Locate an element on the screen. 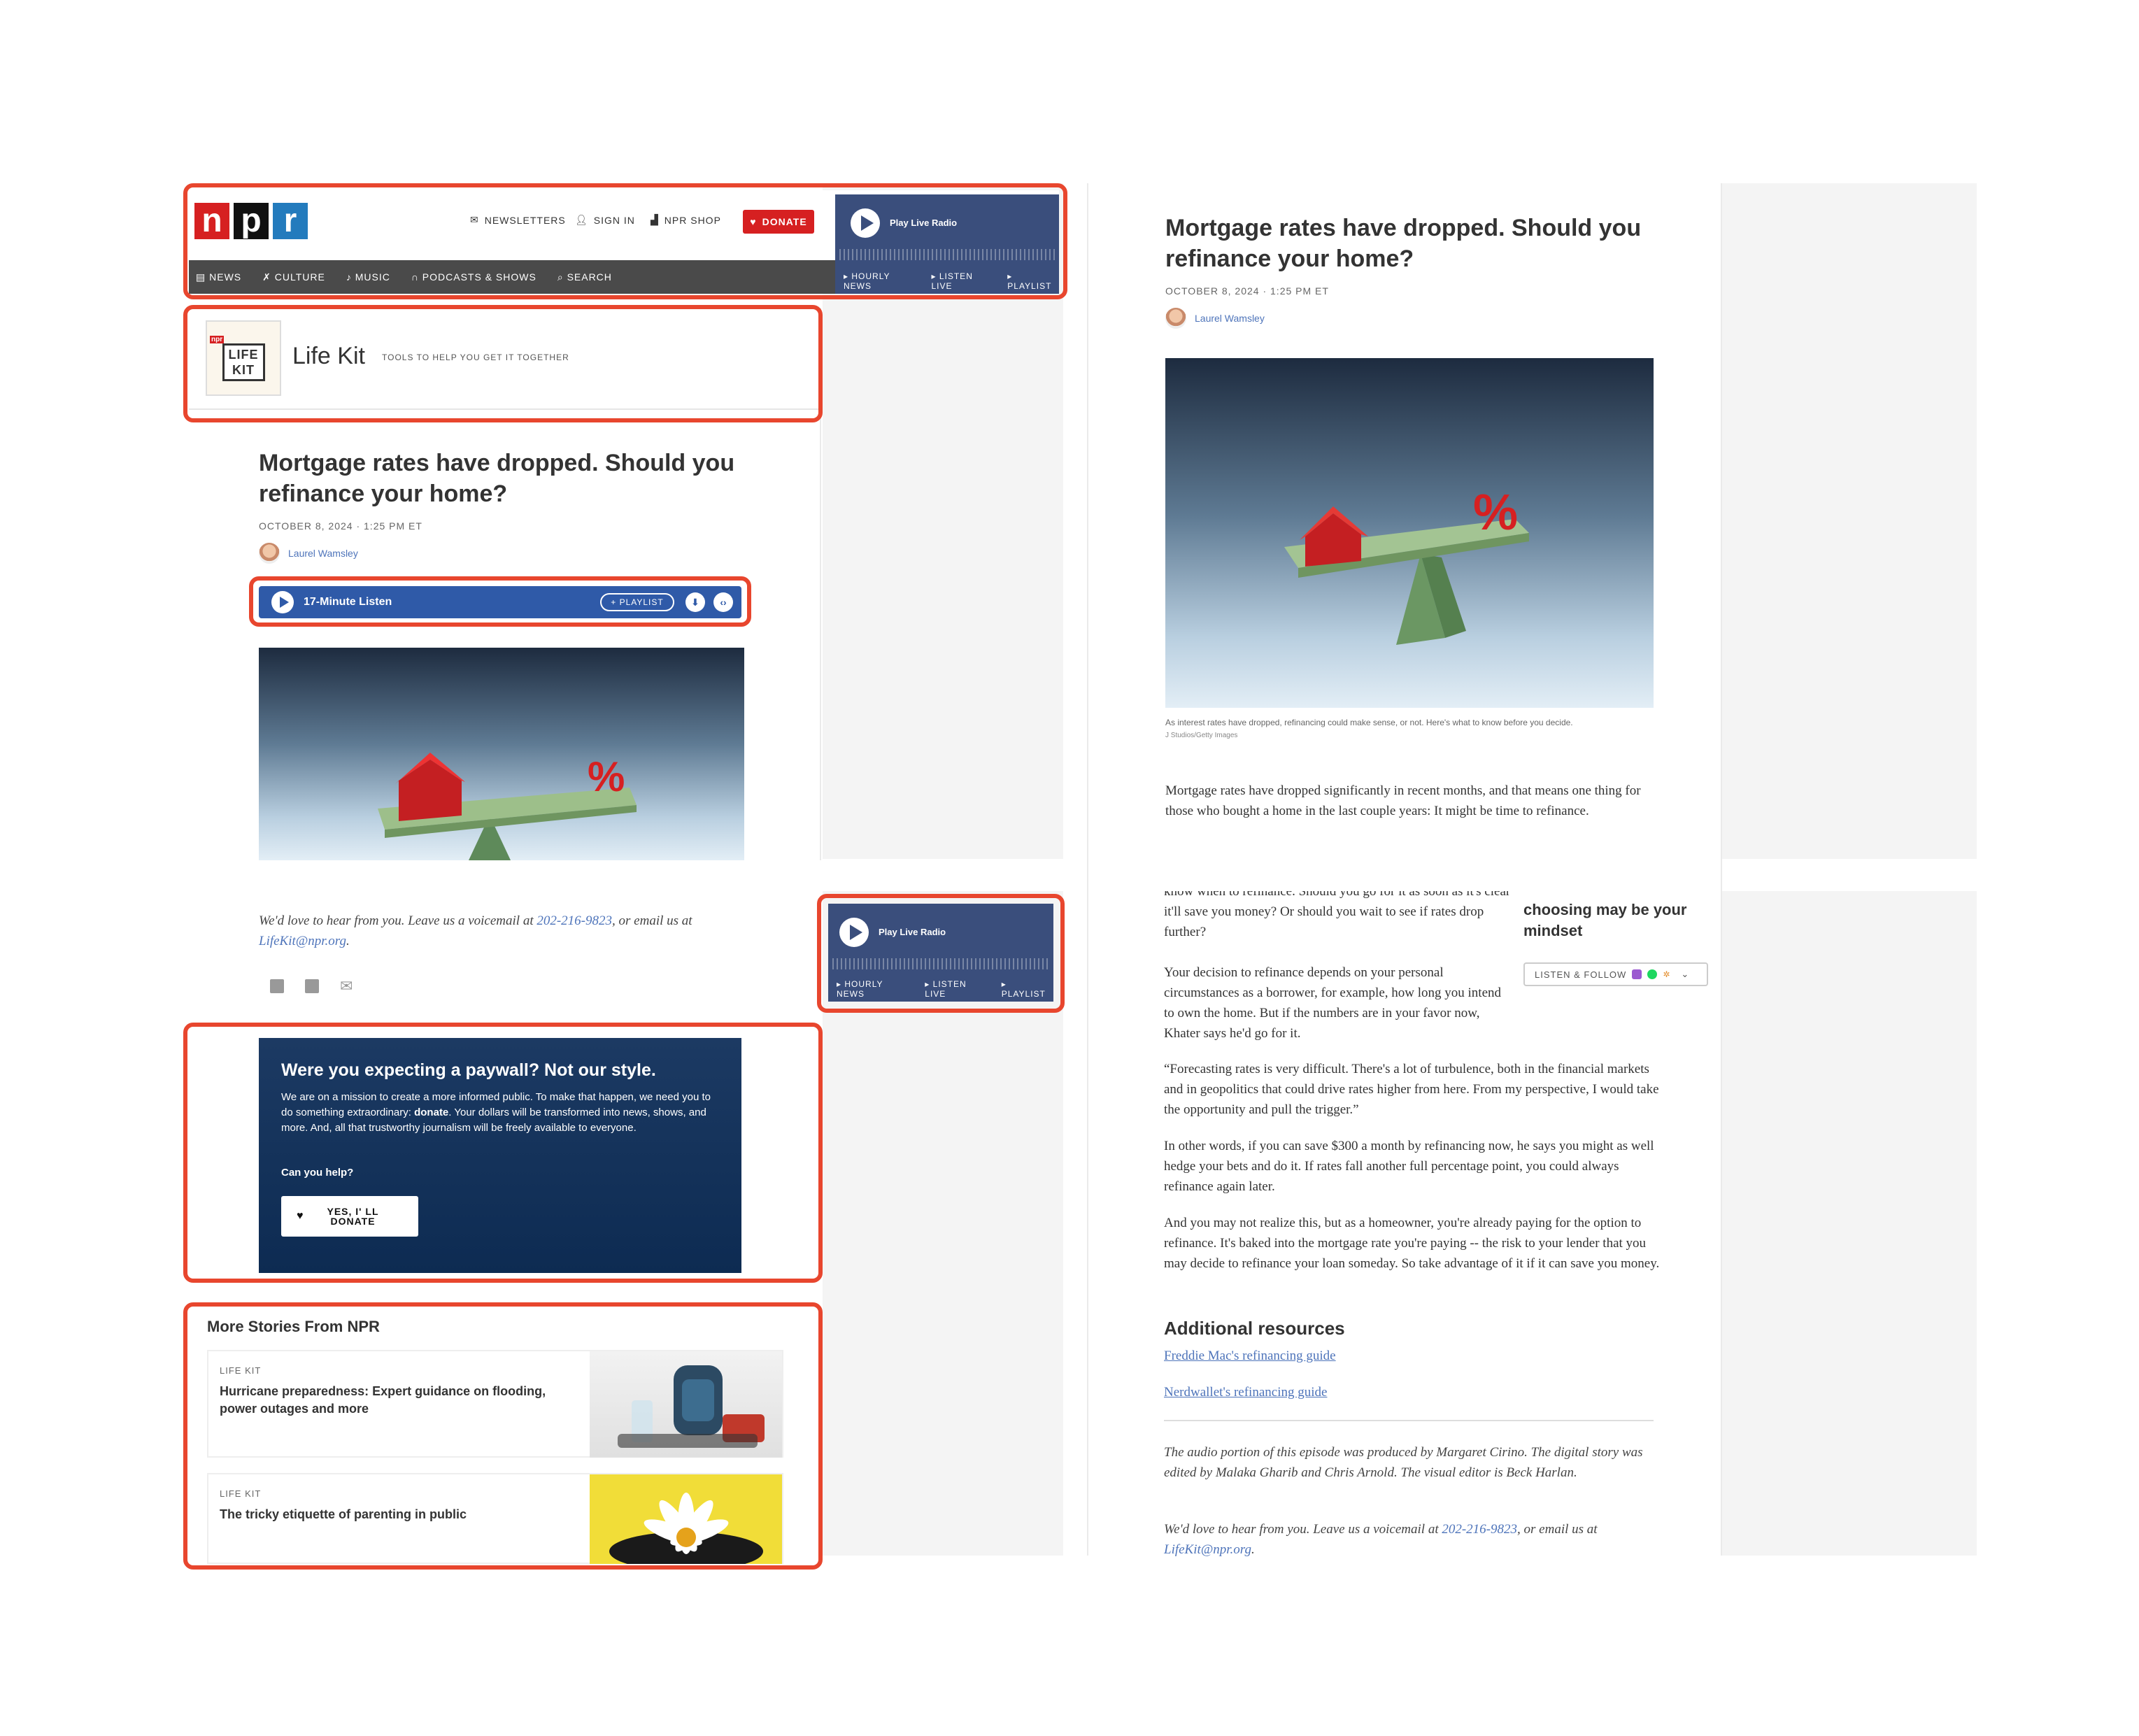 Image resolution: width=2139 pixels, height=1736 pixels. nav-search: ⌕ SEARCH is located at coordinates (585, 277).